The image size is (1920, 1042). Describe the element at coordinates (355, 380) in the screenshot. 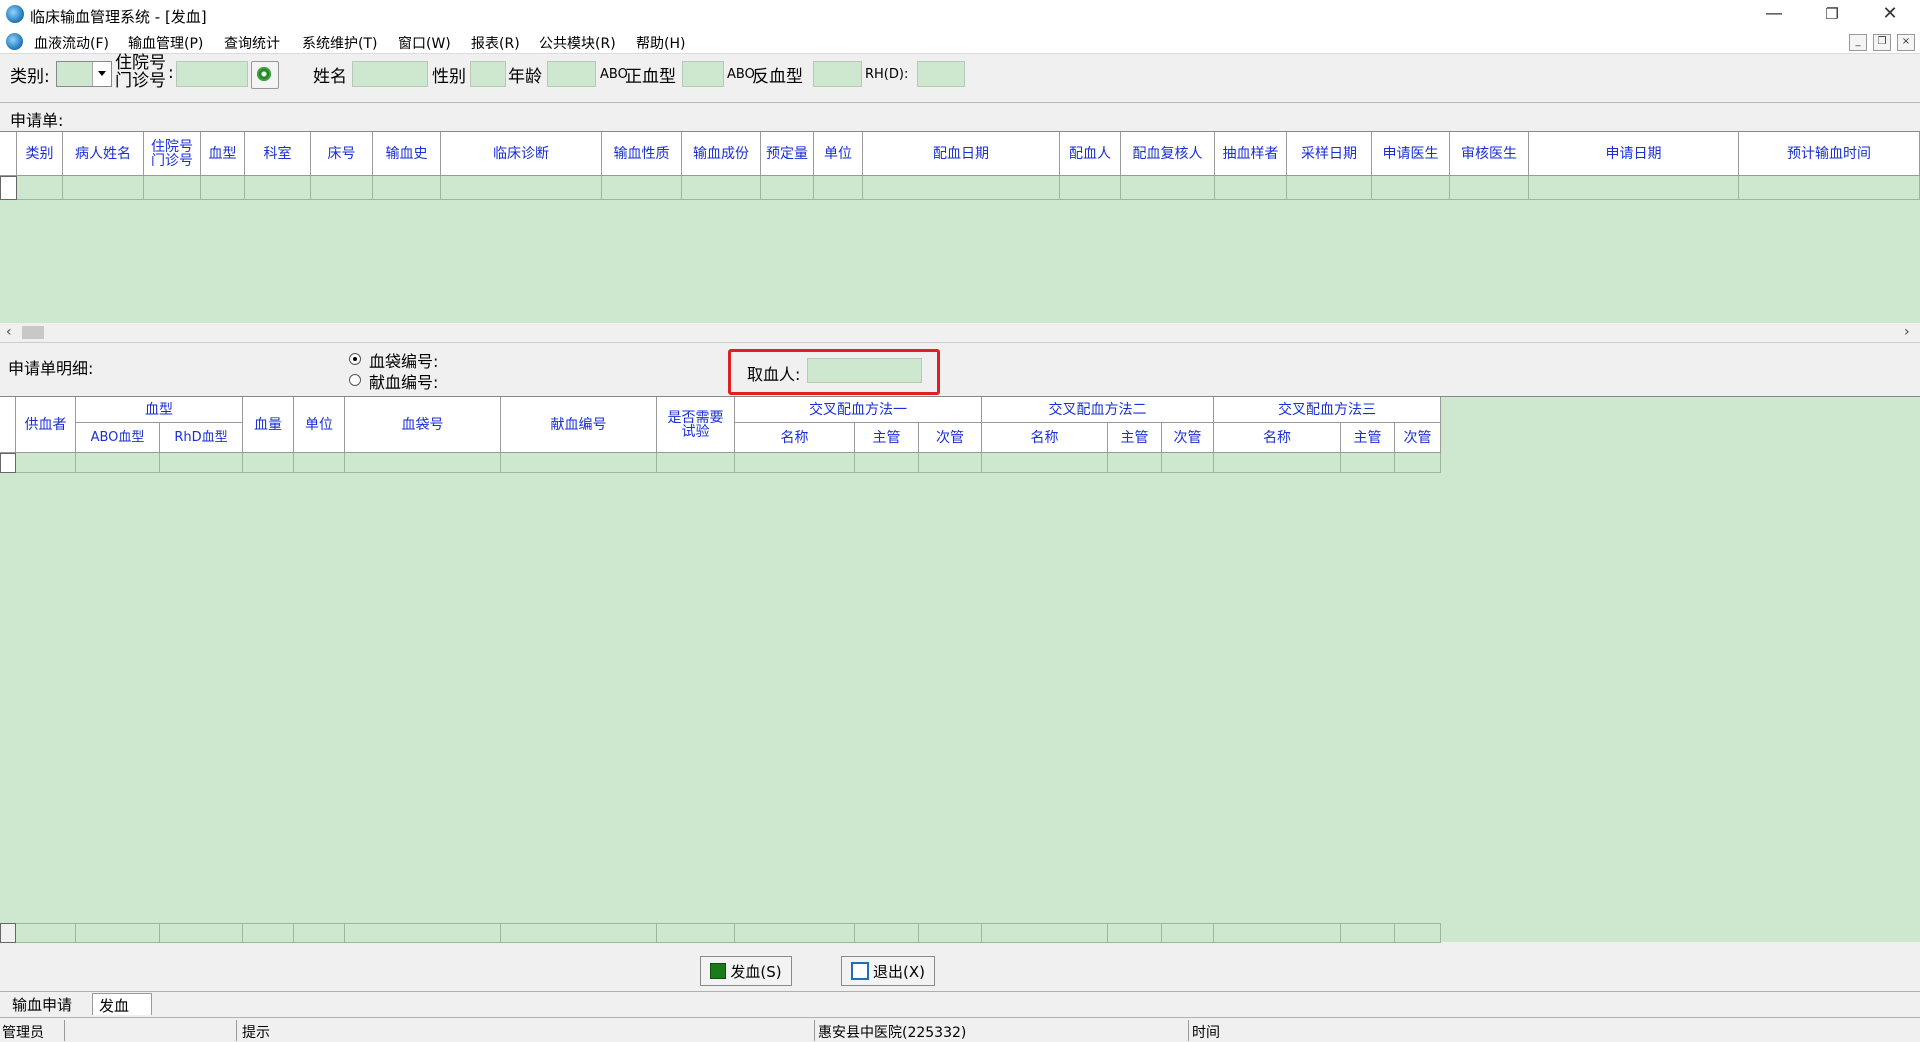

I see `radio-donation-number` at that location.